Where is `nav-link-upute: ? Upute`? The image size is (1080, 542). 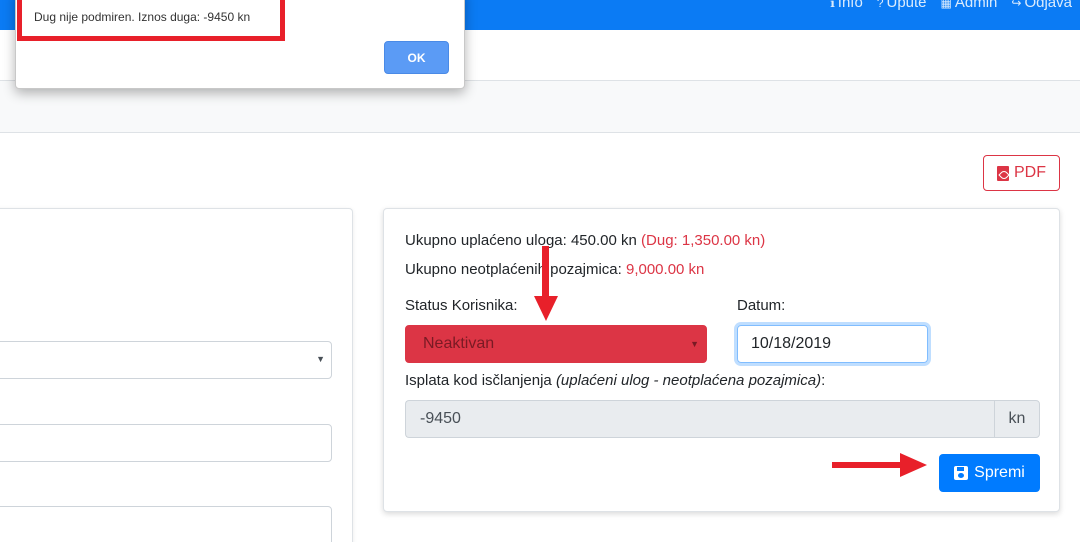
nav-link-upute: ? Upute is located at coordinates (902, 5).